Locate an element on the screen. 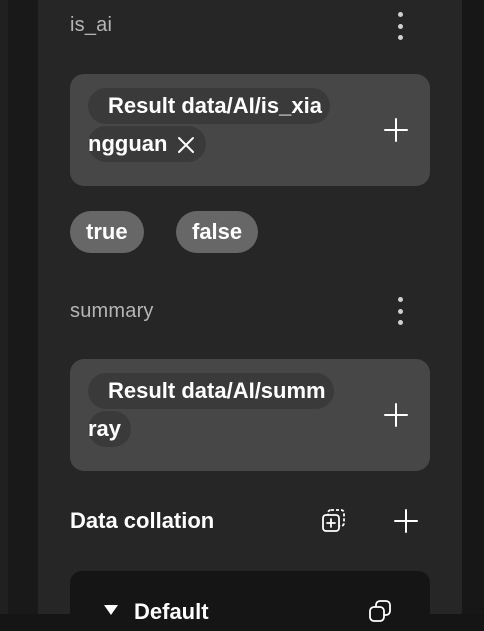 The width and height of the screenshot is (484, 631). left-edge is located at coordinates (4, 307).